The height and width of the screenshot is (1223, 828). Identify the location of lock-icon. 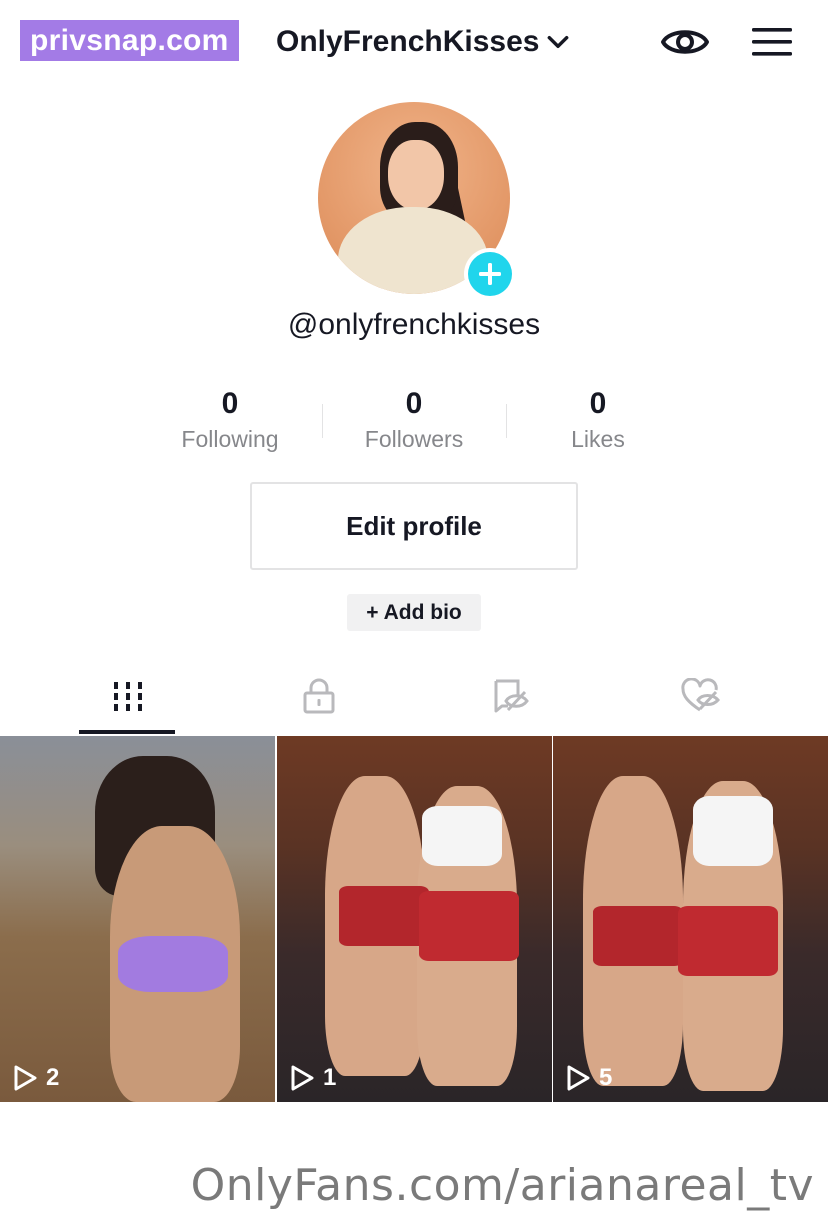
(318, 696).